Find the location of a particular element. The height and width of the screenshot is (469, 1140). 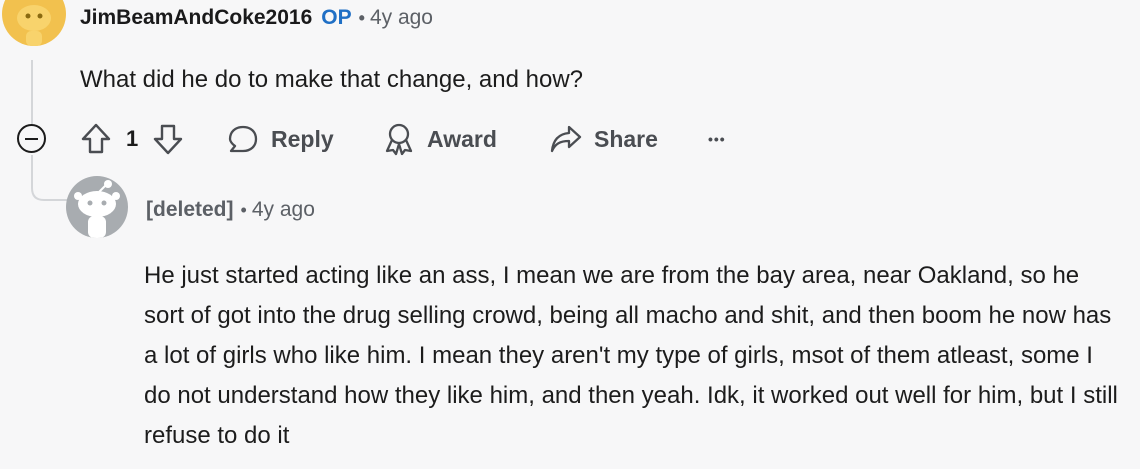

award-label: Award is located at coordinates (462, 138).